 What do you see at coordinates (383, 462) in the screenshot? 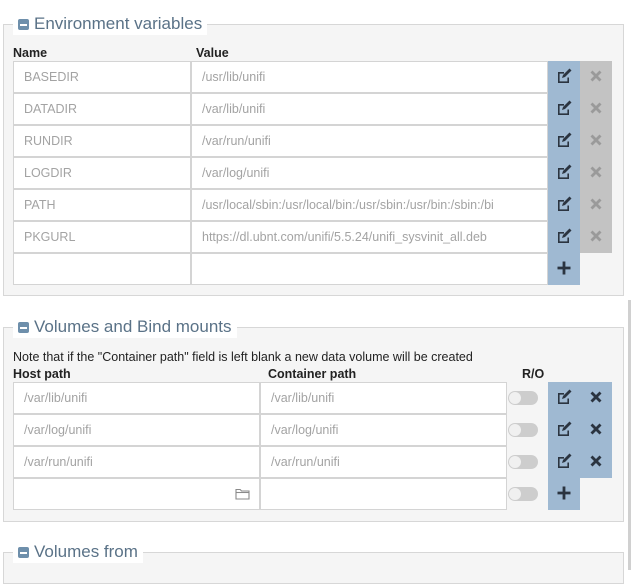
I see `container-path-input: /var/run/unifi` at bounding box center [383, 462].